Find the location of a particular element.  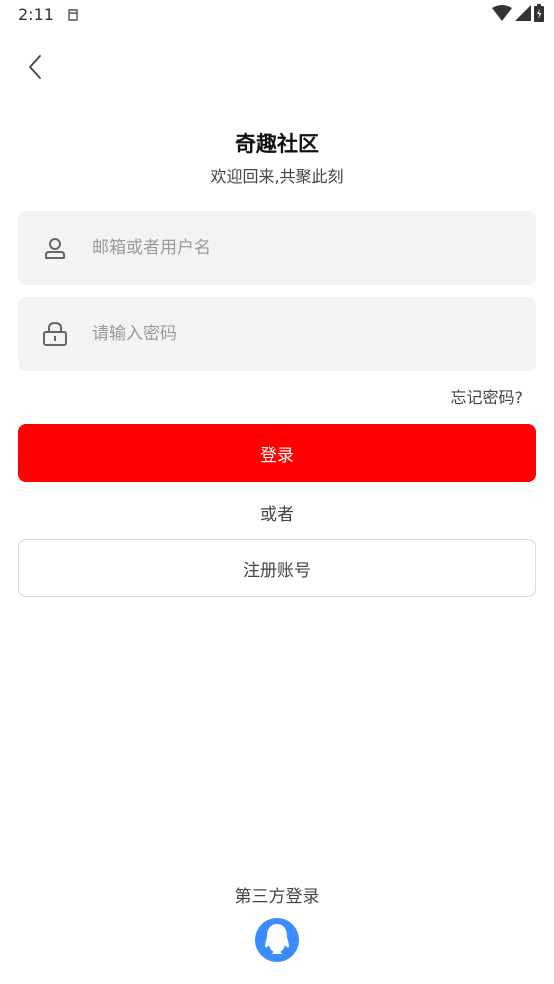

status-icons is located at coordinates (518, 15).